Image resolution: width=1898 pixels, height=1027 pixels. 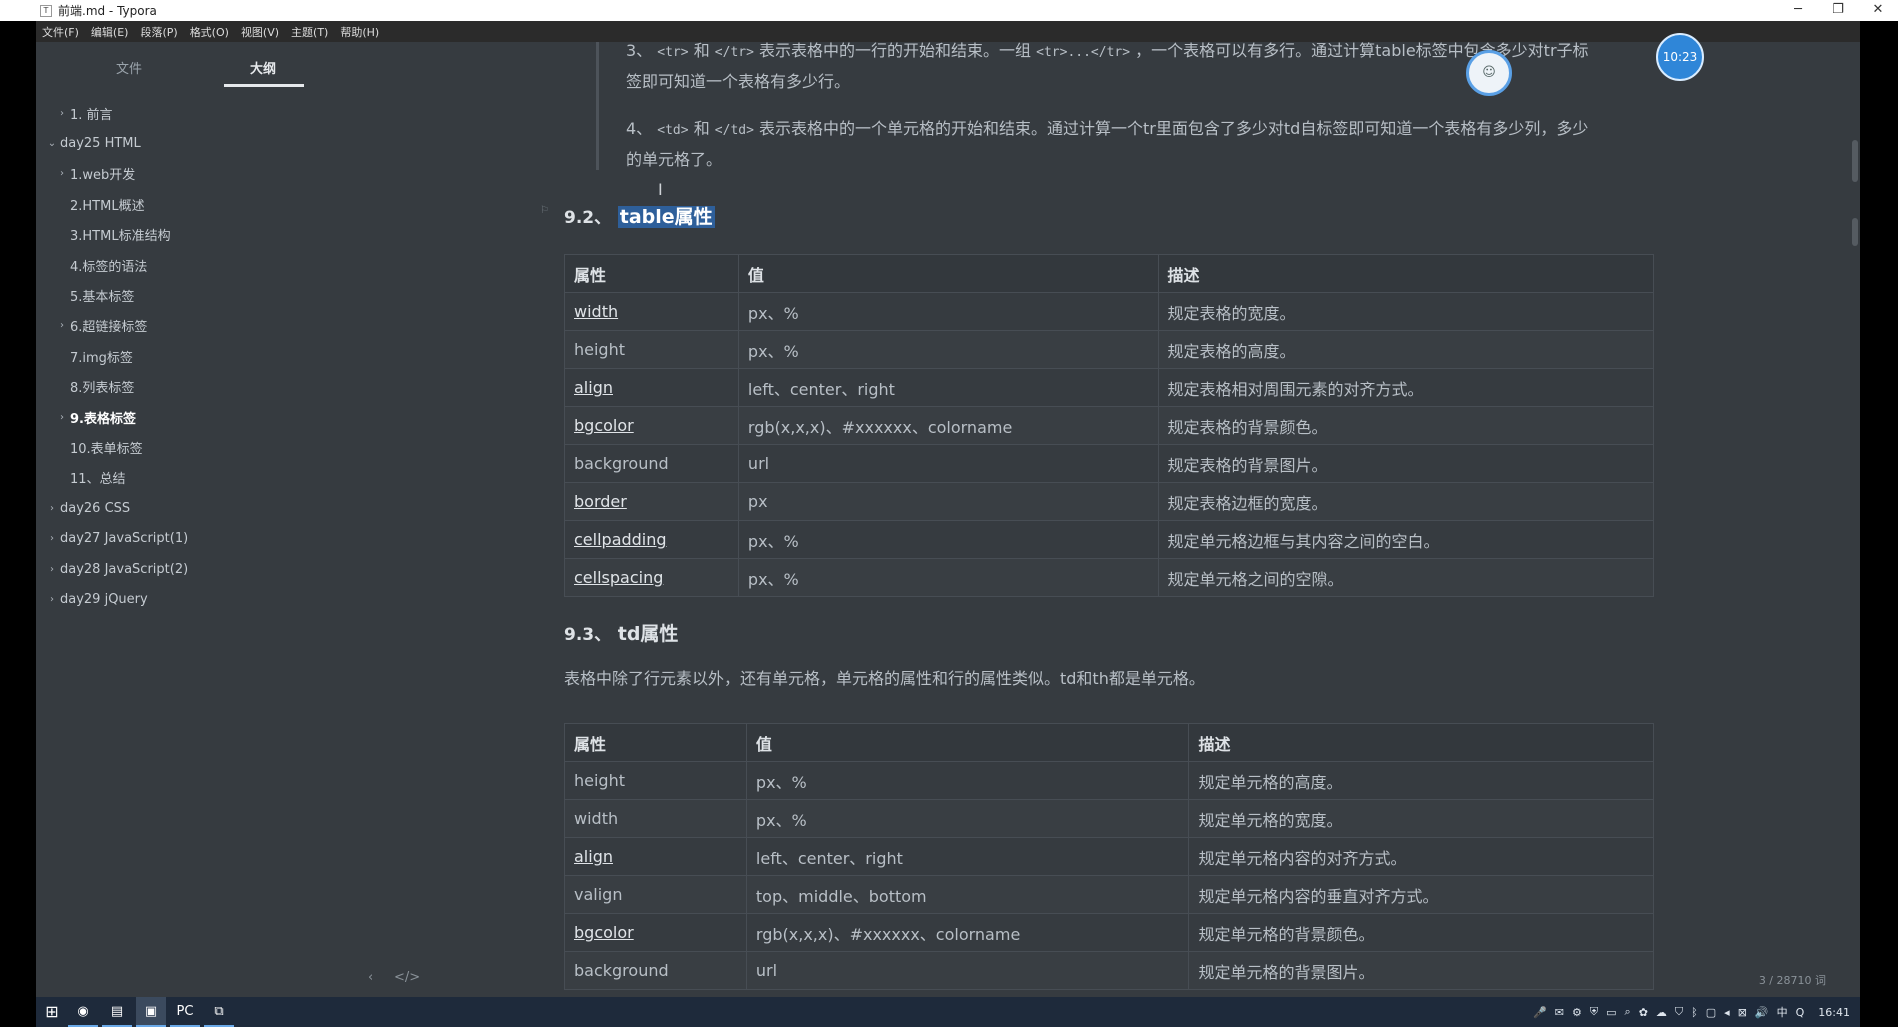 I want to click on screen-frame-left, so click(x=18, y=509).